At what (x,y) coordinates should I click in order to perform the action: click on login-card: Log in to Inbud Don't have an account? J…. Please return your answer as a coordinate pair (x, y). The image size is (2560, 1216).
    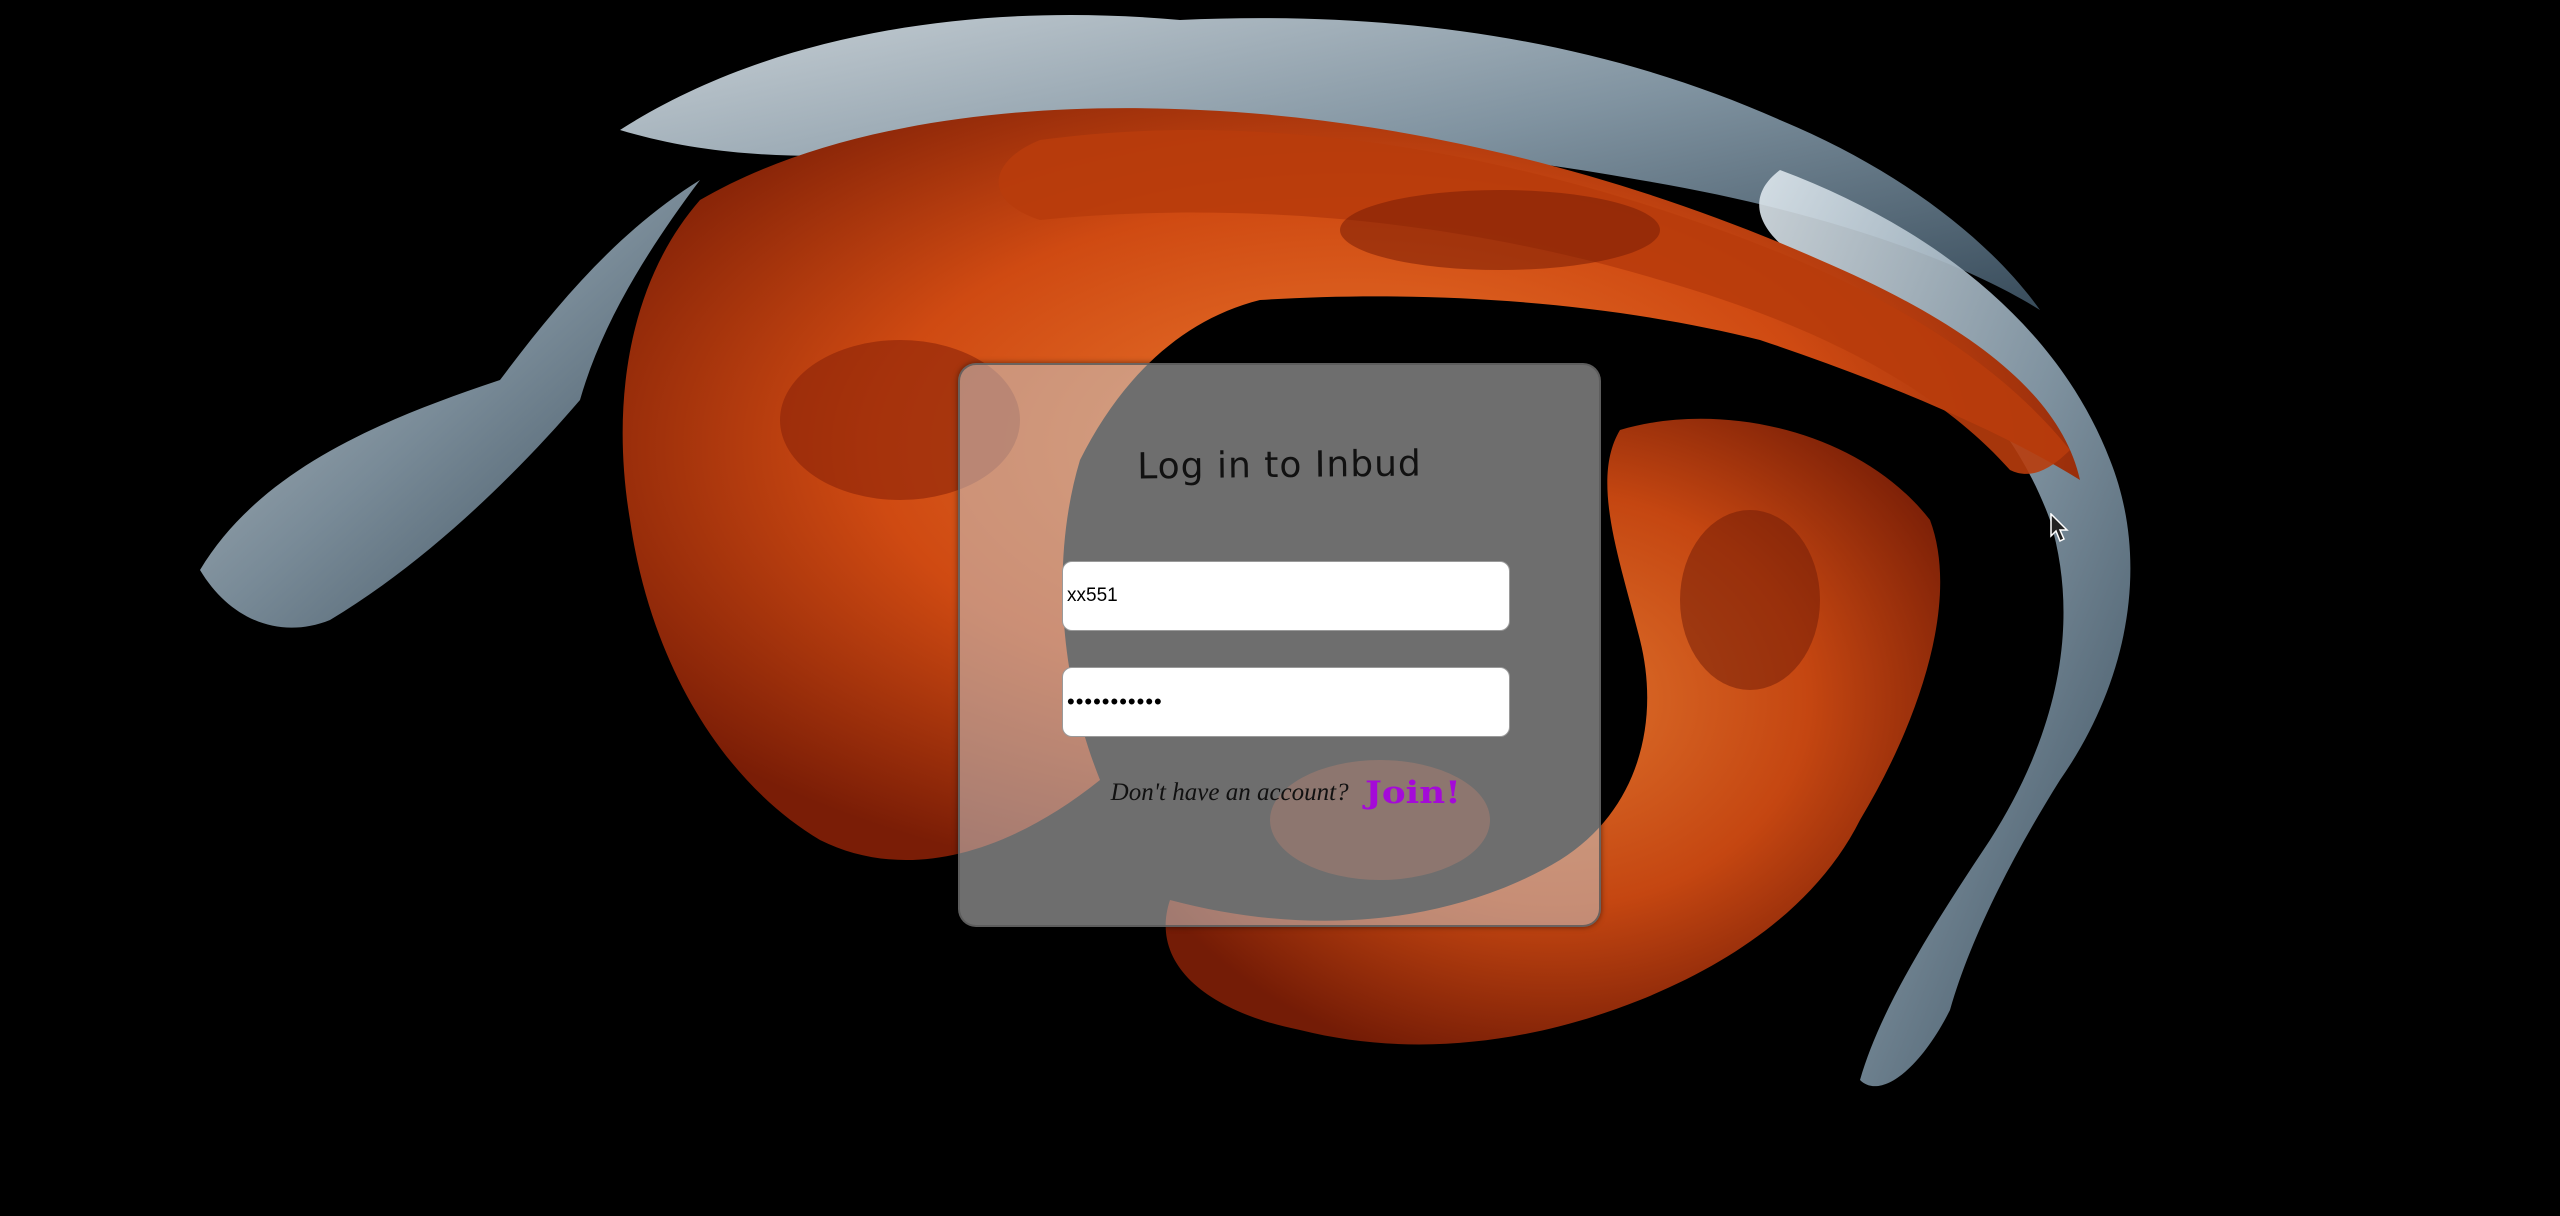
    Looking at the image, I should click on (1279, 645).